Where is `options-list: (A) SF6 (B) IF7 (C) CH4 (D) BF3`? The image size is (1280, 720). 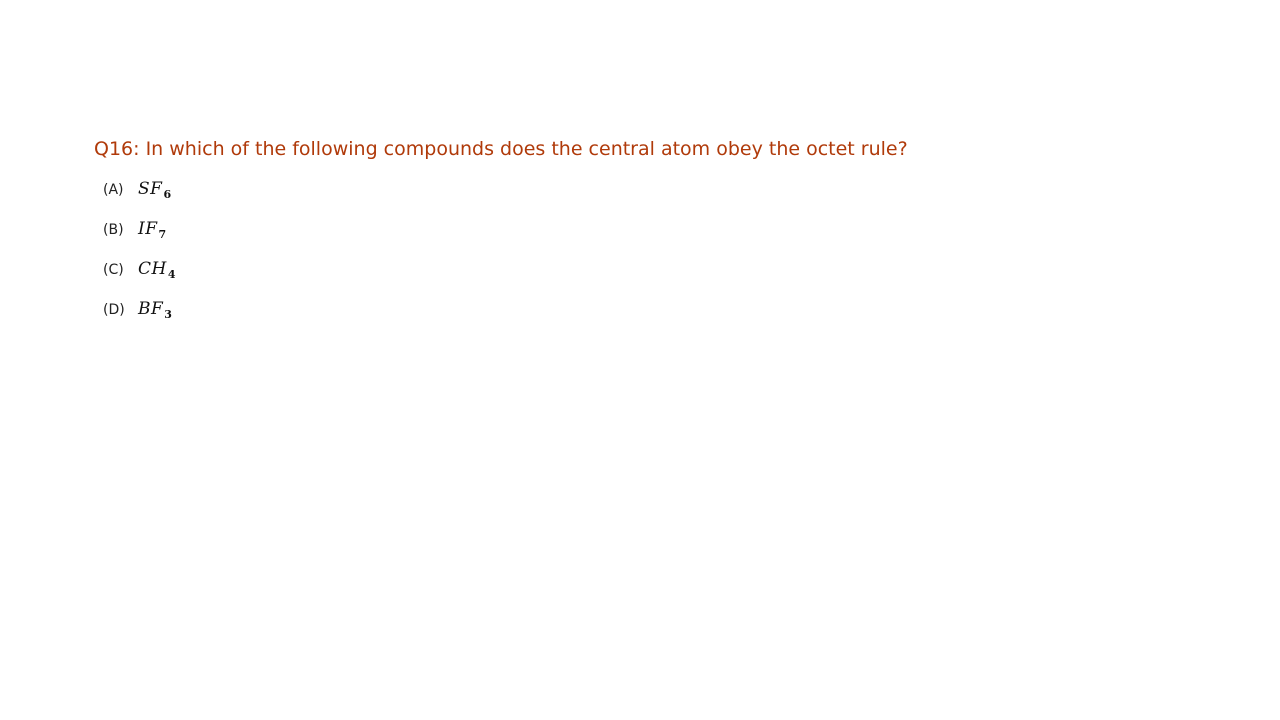 options-list: (A) SF6 (B) IF7 (C) CH4 (D) BF3 is located at coordinates (501, 250).